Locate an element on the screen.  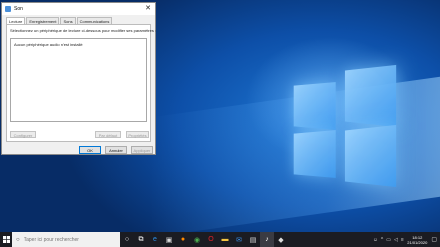
app-icon: ◆ is located at coordinates (281, 239).